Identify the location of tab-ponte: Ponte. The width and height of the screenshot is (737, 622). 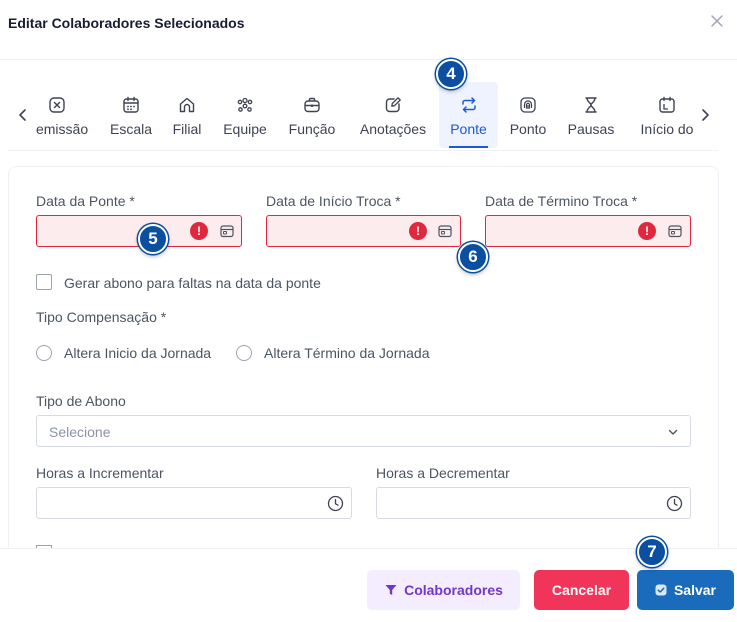
(468, 115).